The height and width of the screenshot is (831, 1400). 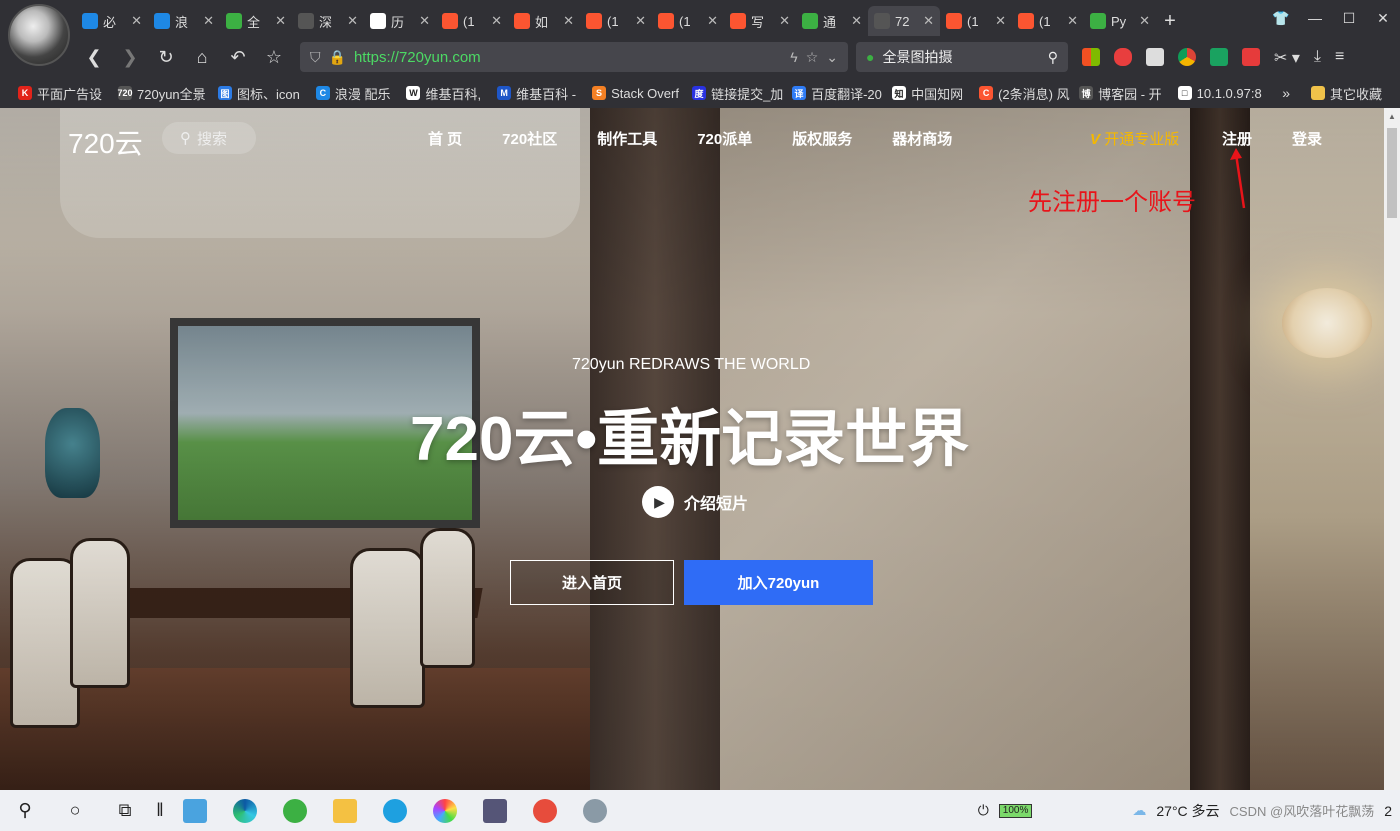 I want to click on scissors-icon: ✂ ▾, so click(x=1287, y=57).